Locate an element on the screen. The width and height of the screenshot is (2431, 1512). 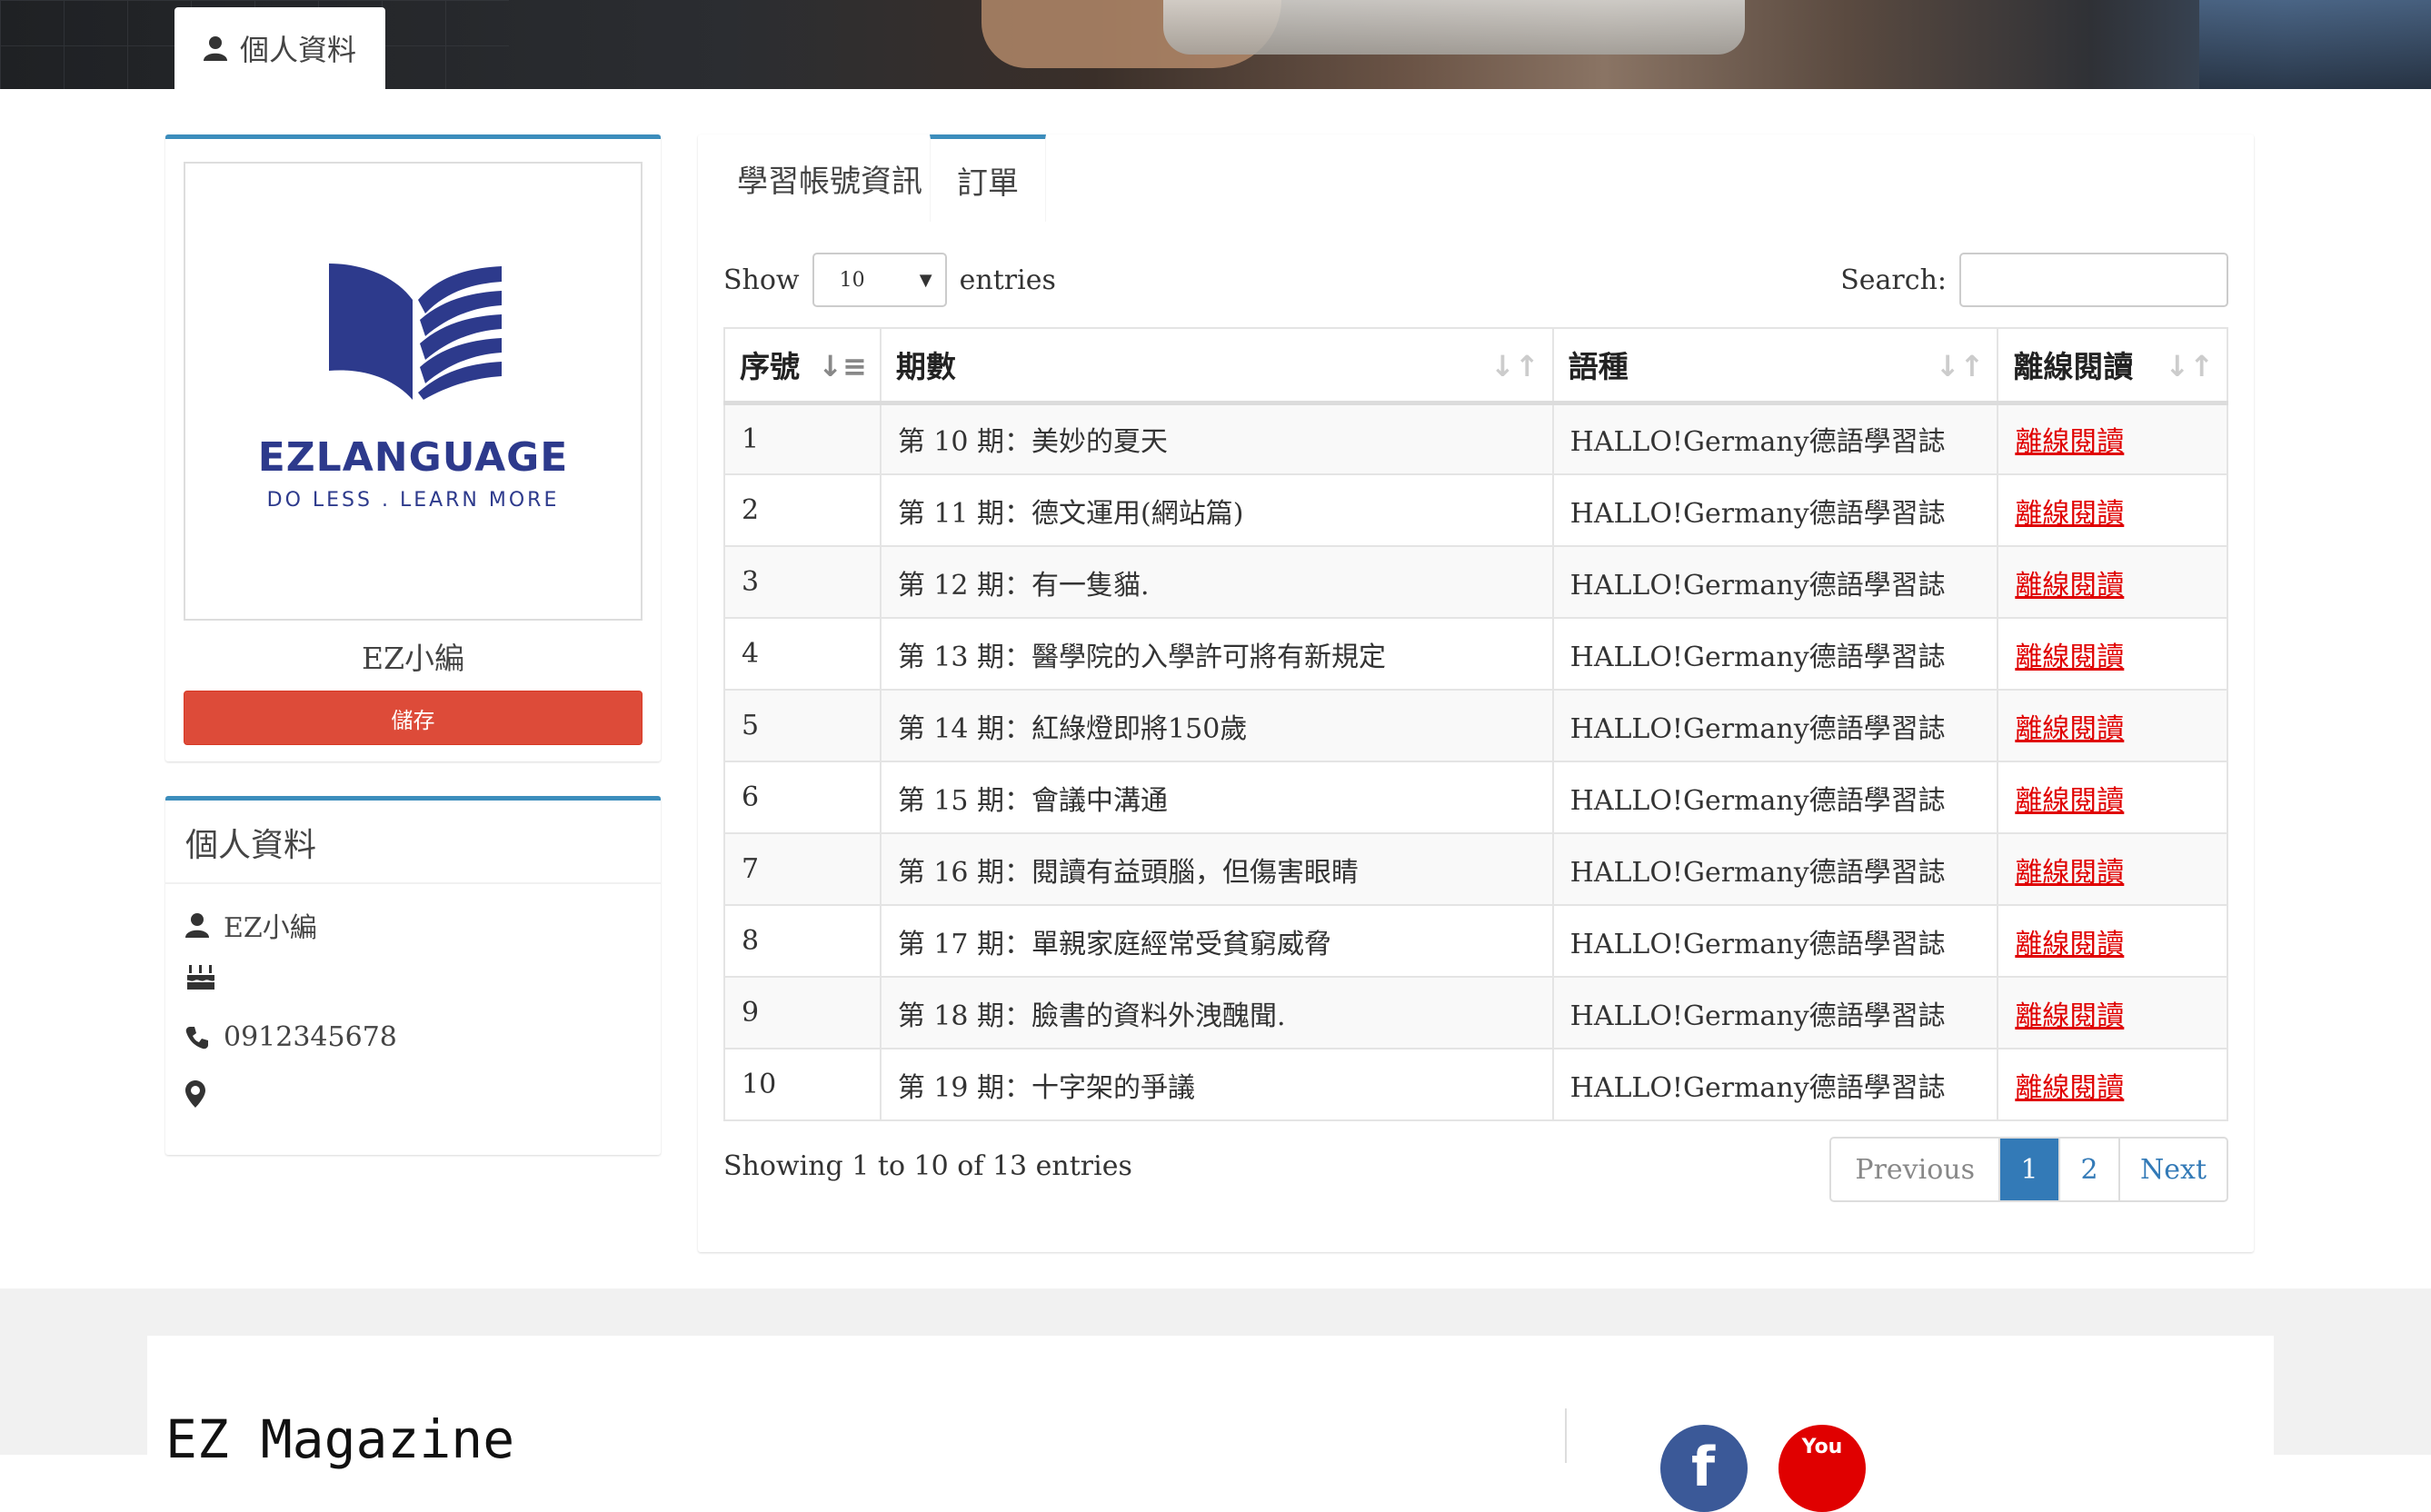
tab-account-info: 學習帳號資訊 is located at coordinates (829, 178).